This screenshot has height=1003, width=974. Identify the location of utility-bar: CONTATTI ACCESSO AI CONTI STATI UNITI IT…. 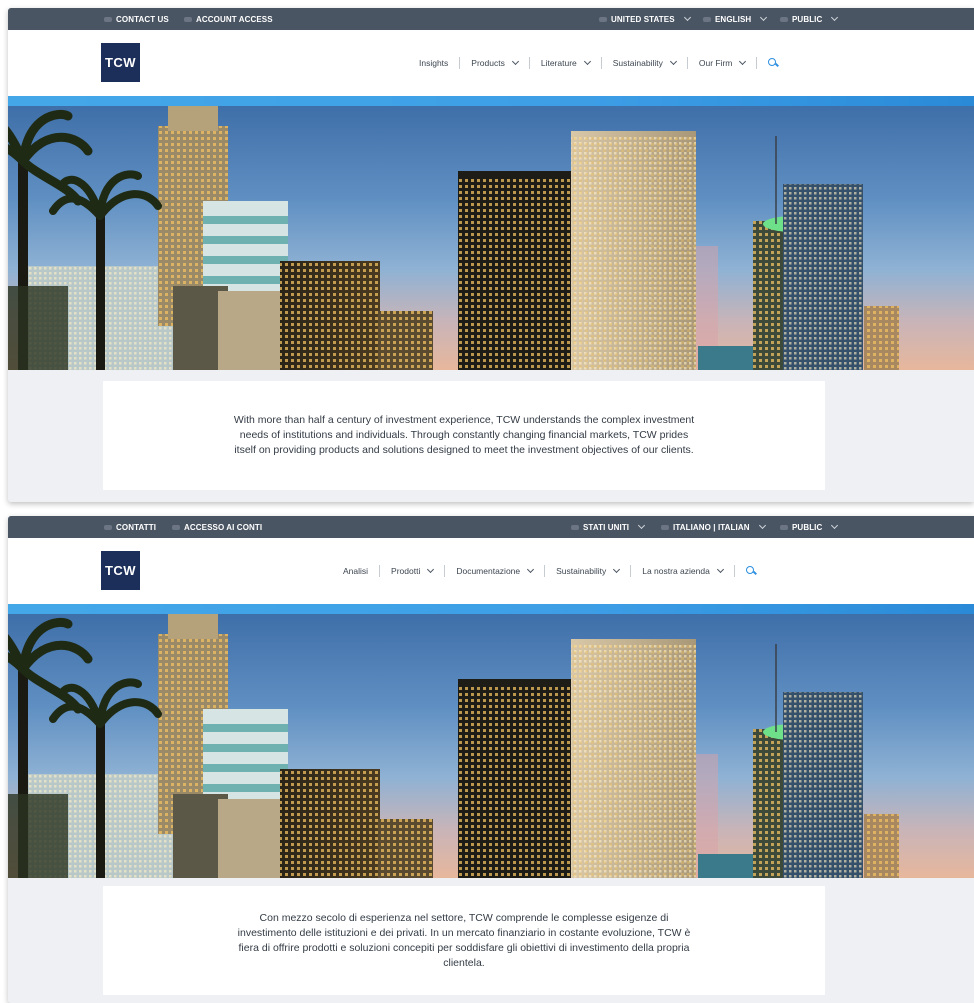
(491, 527).